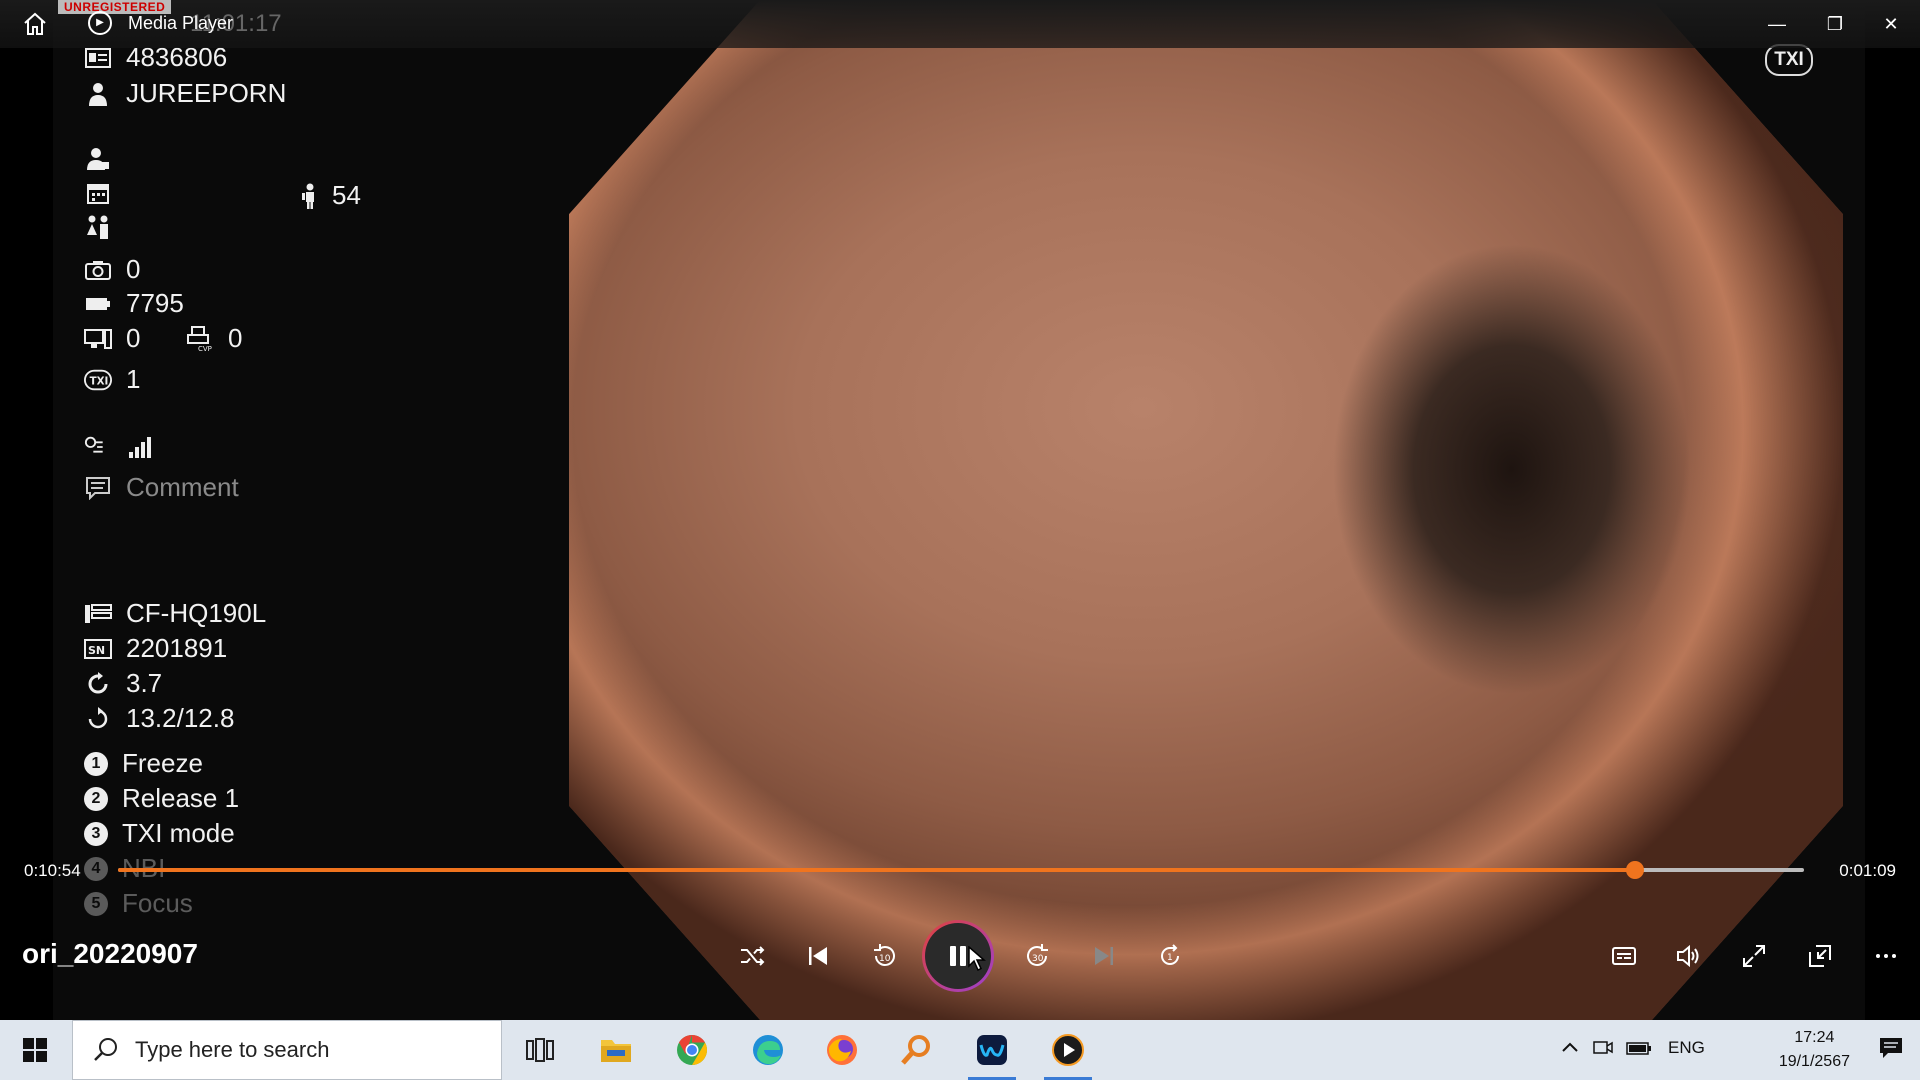 The height and width of the screenshot is (1080, 1920). What do you see at coordinates (98, 488) in the screenshot?
I see `comment-icon` at bounding box center [98, 488].